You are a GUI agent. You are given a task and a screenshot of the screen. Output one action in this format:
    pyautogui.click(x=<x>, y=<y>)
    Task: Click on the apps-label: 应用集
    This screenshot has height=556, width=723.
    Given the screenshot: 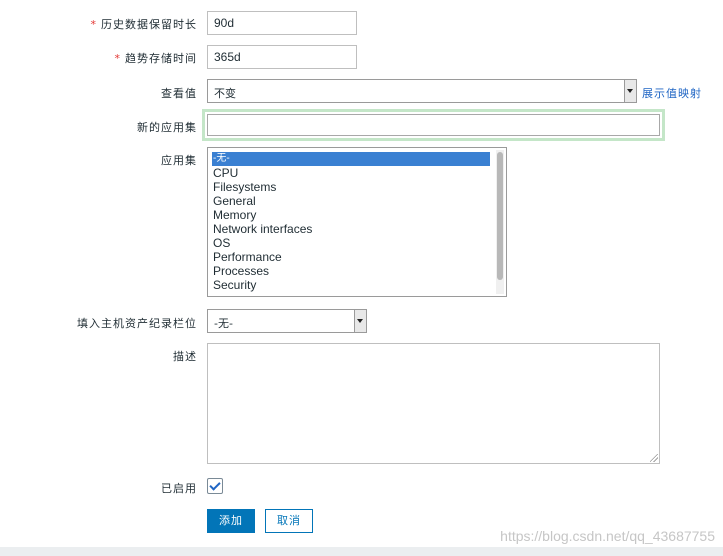 What is the action you would take?
    pyautogui.click(x=179, y=160)
    